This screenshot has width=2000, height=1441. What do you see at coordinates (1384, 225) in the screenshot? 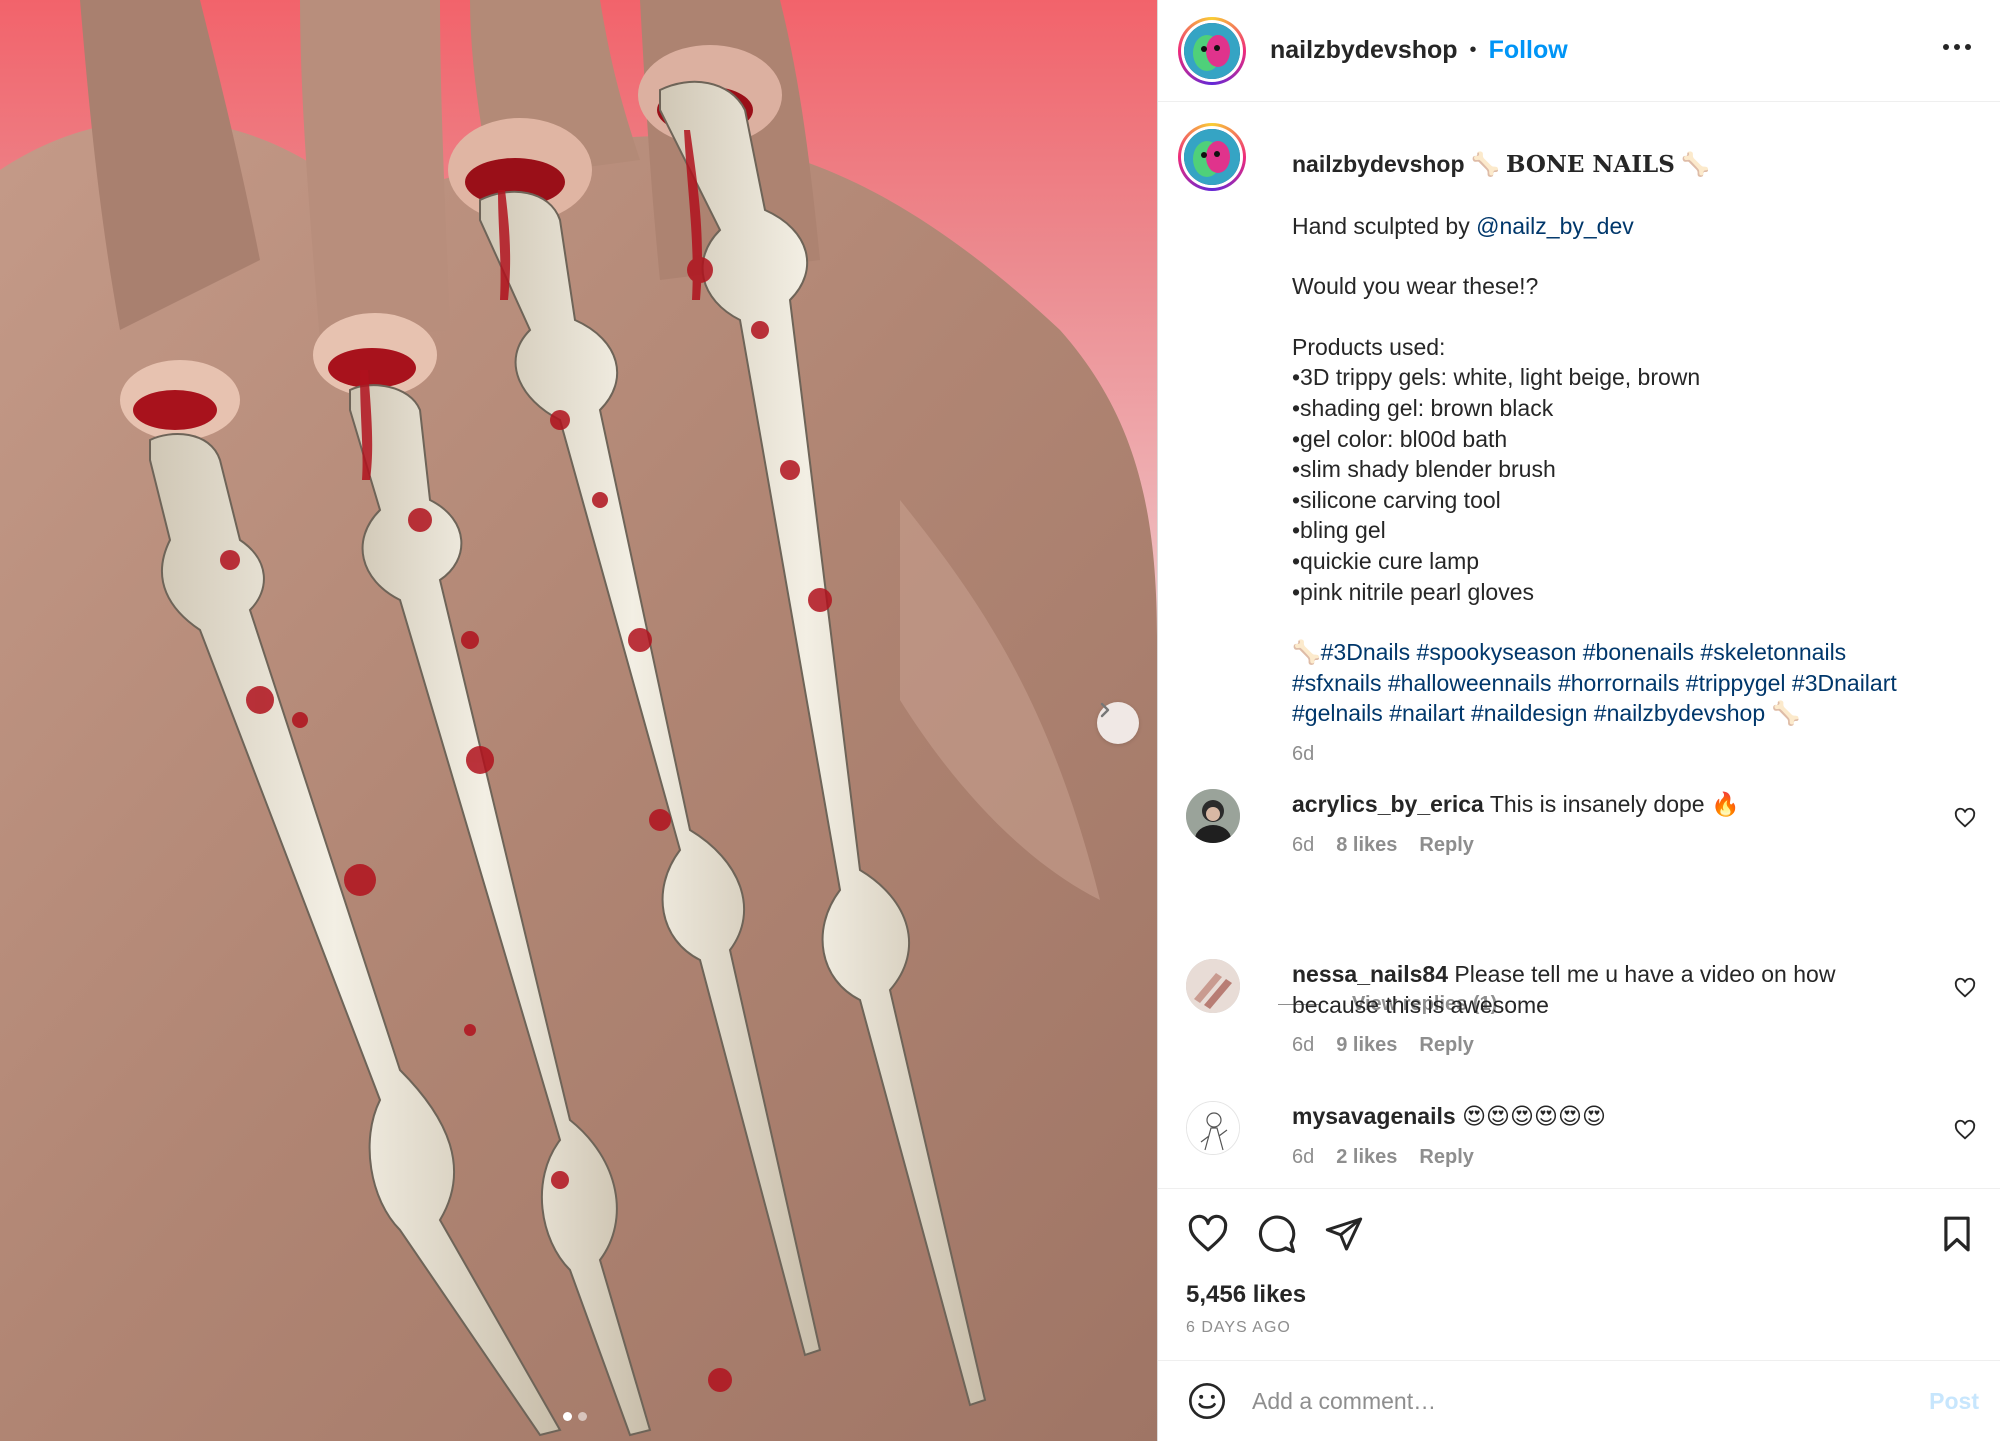
I see `caption-sculpted-text: Hand sculpted by` at bounding box center [1384, 225].